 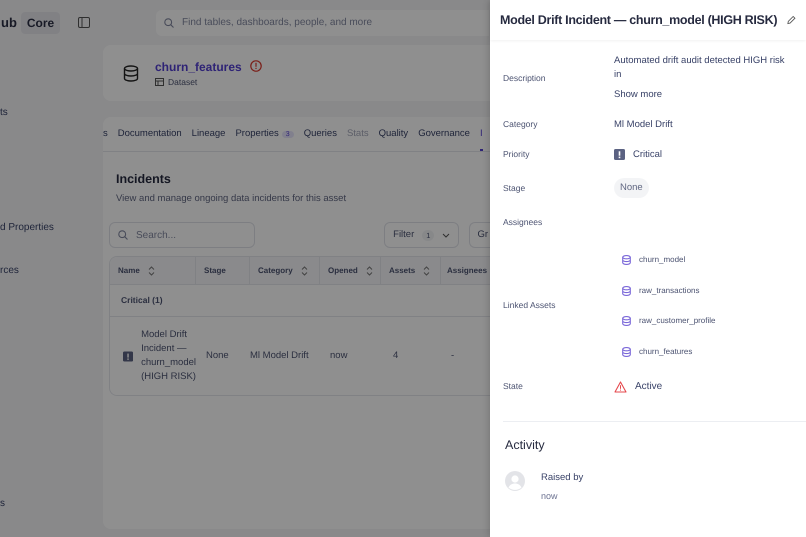 I want to click on incident-name-link: Model Drift Incident — churn_model (HIGH RISK), so click(x=168, y=356).